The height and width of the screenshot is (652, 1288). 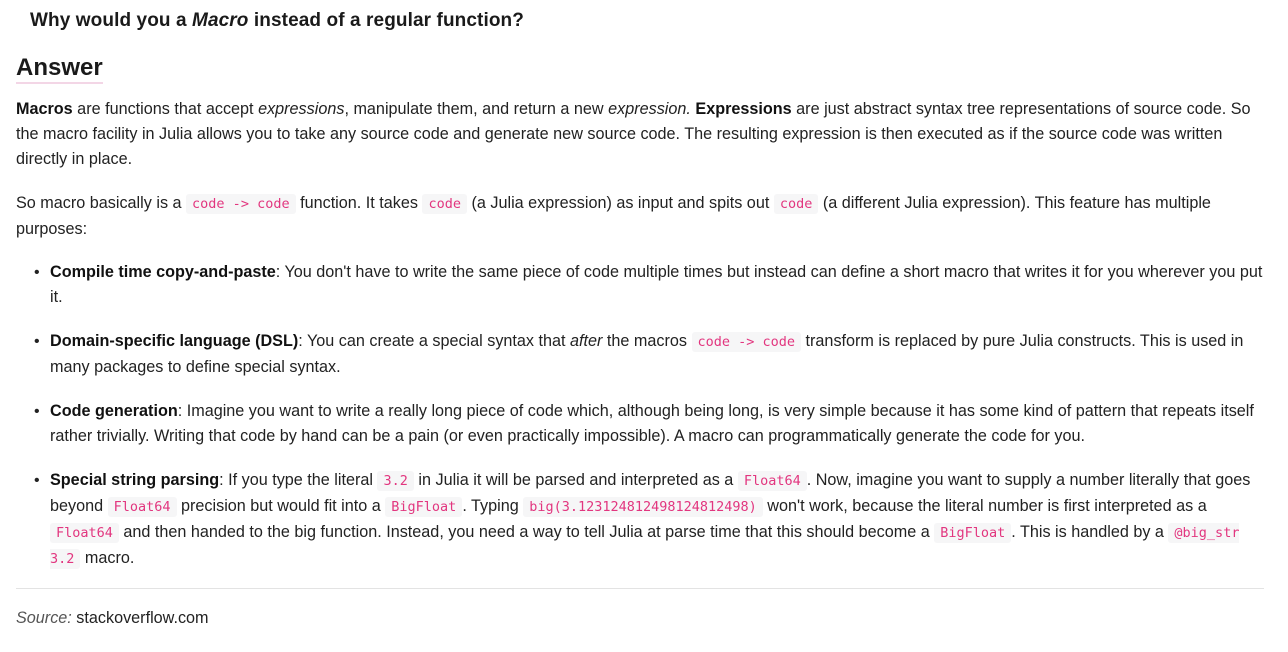 I want to click on item-title: Special string parsing, so click(x=135, y=480).